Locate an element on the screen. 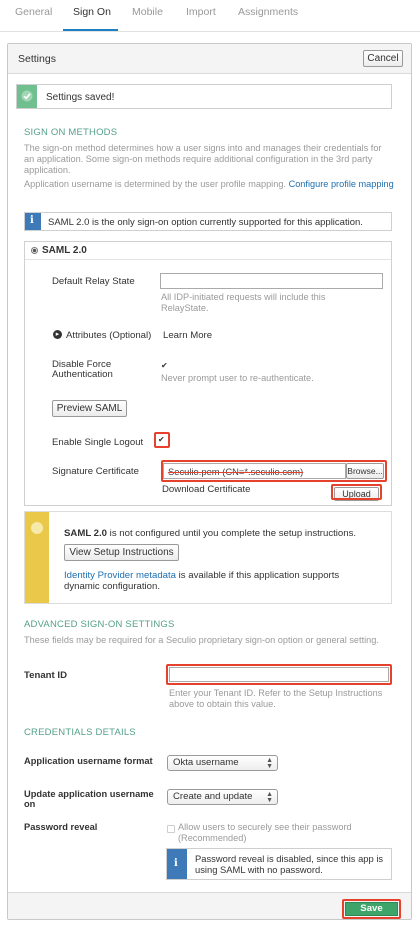 The width and height of the screenshot is (420, 927). credentials-heading: CREDENTIALS DETAILS is located at coordinates (80, 732).